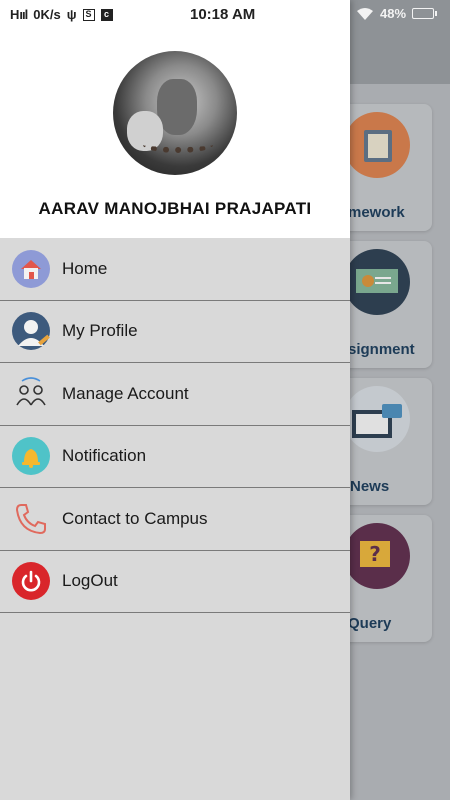 The height and width of the screenshot is (800, 450). I want to click on user-name: AARAV MANOJBHAI PRAJAPATI, so click(175, 208).